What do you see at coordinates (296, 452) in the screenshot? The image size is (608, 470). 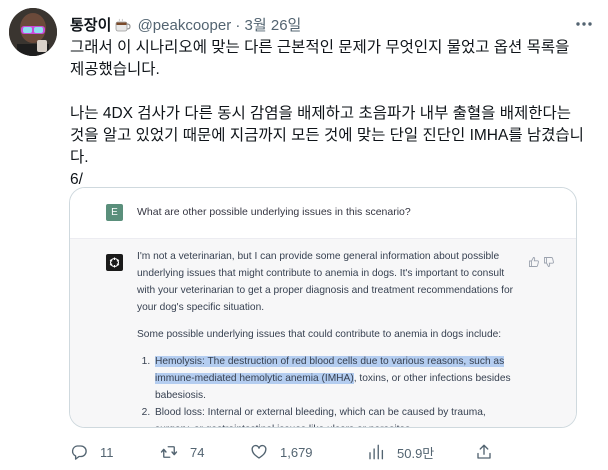 I see `like-count: 1,679` at bounding box center [296, 452].